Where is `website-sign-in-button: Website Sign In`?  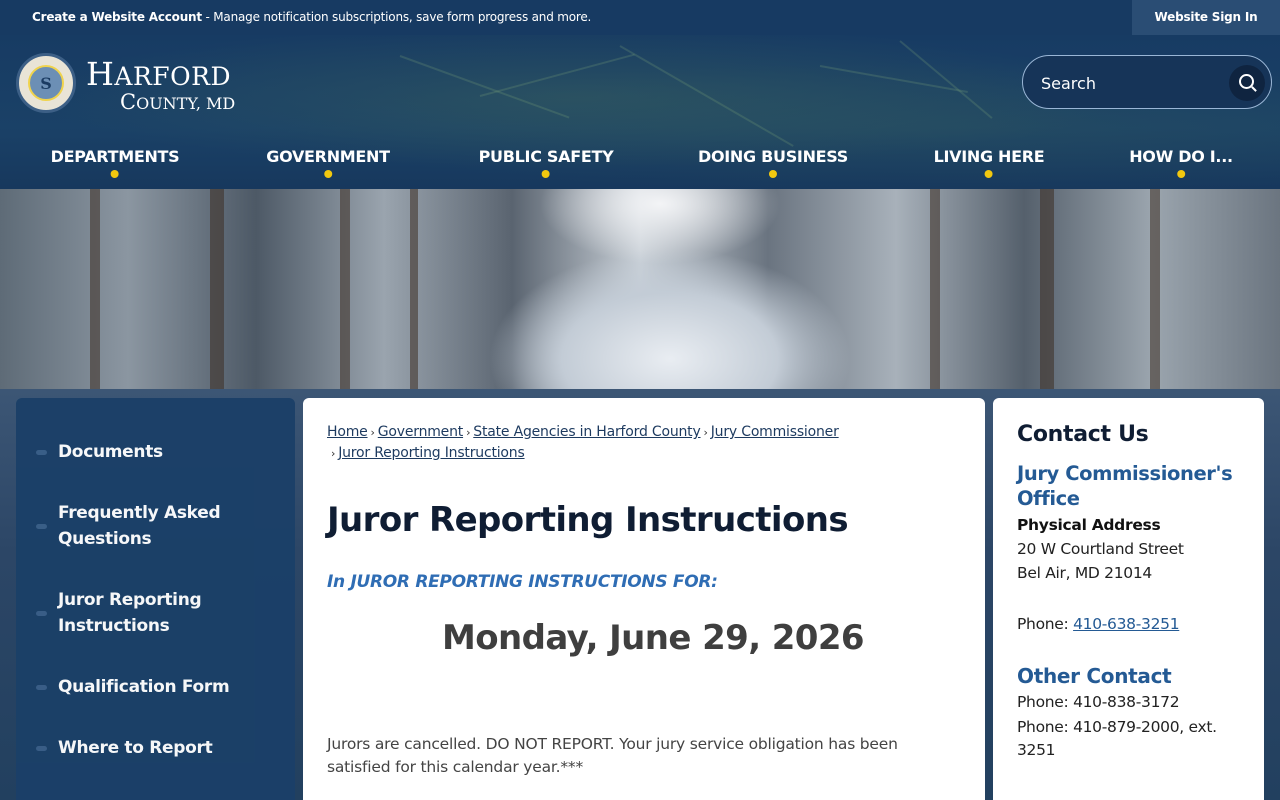 website-sign-in-button: Website Sign In is located at coordinates (1206, 17).